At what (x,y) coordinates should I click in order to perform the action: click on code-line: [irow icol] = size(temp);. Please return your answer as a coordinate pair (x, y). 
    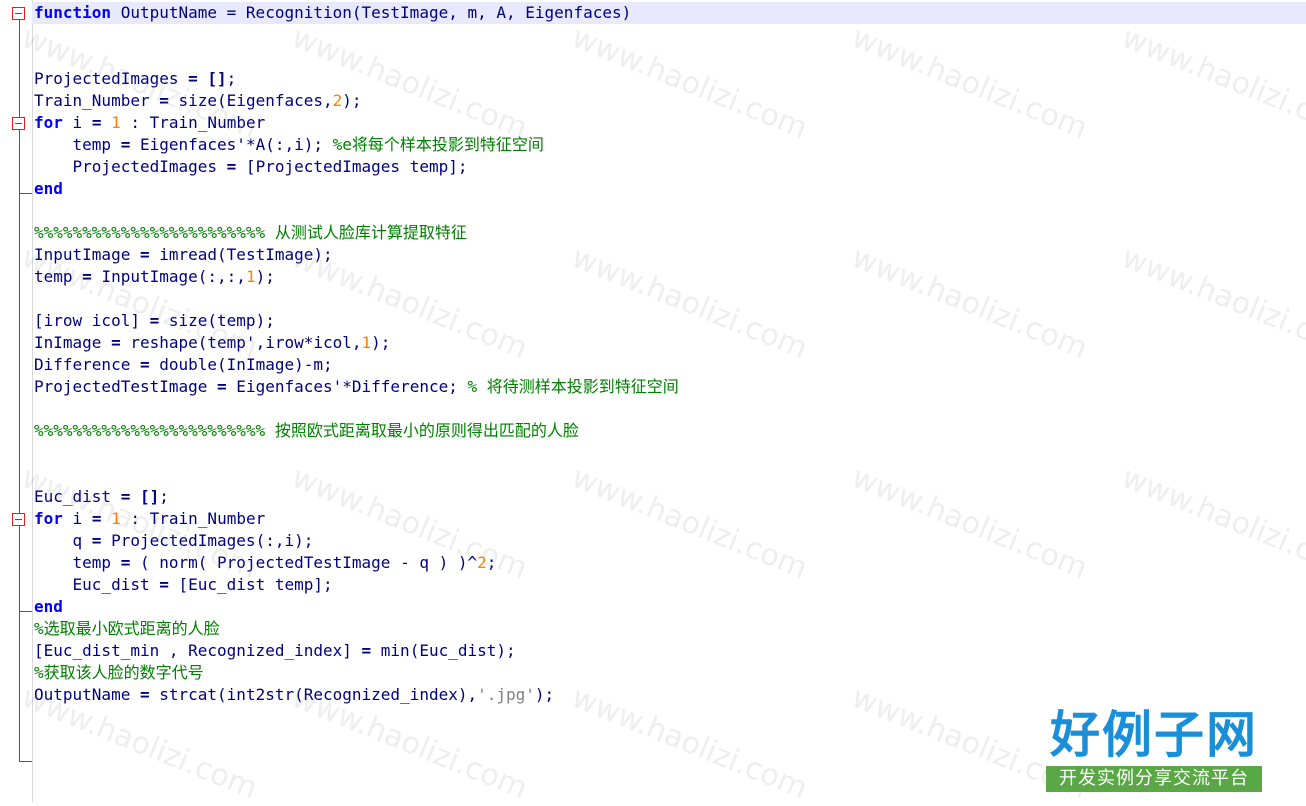
    Looking at the image, I should click on (670, 321).